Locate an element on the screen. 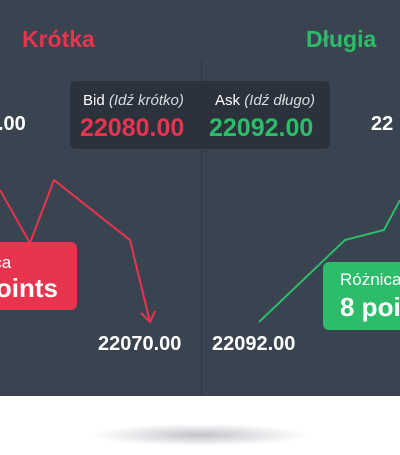 Image resolution: width=400 pixels, height=455 pixels. long-diff-label: Różnica is located at coordinates (370, 279).